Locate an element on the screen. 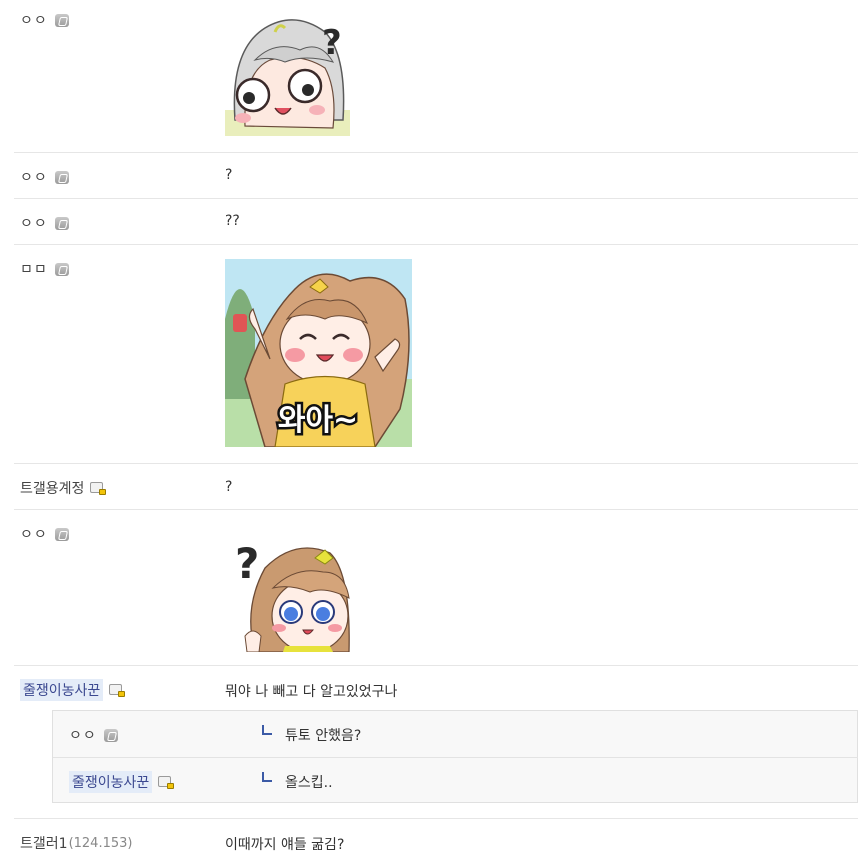 This screenshot has width=858, height=863. reply-text: 올스킵.. is located at coordinates (309, 783).